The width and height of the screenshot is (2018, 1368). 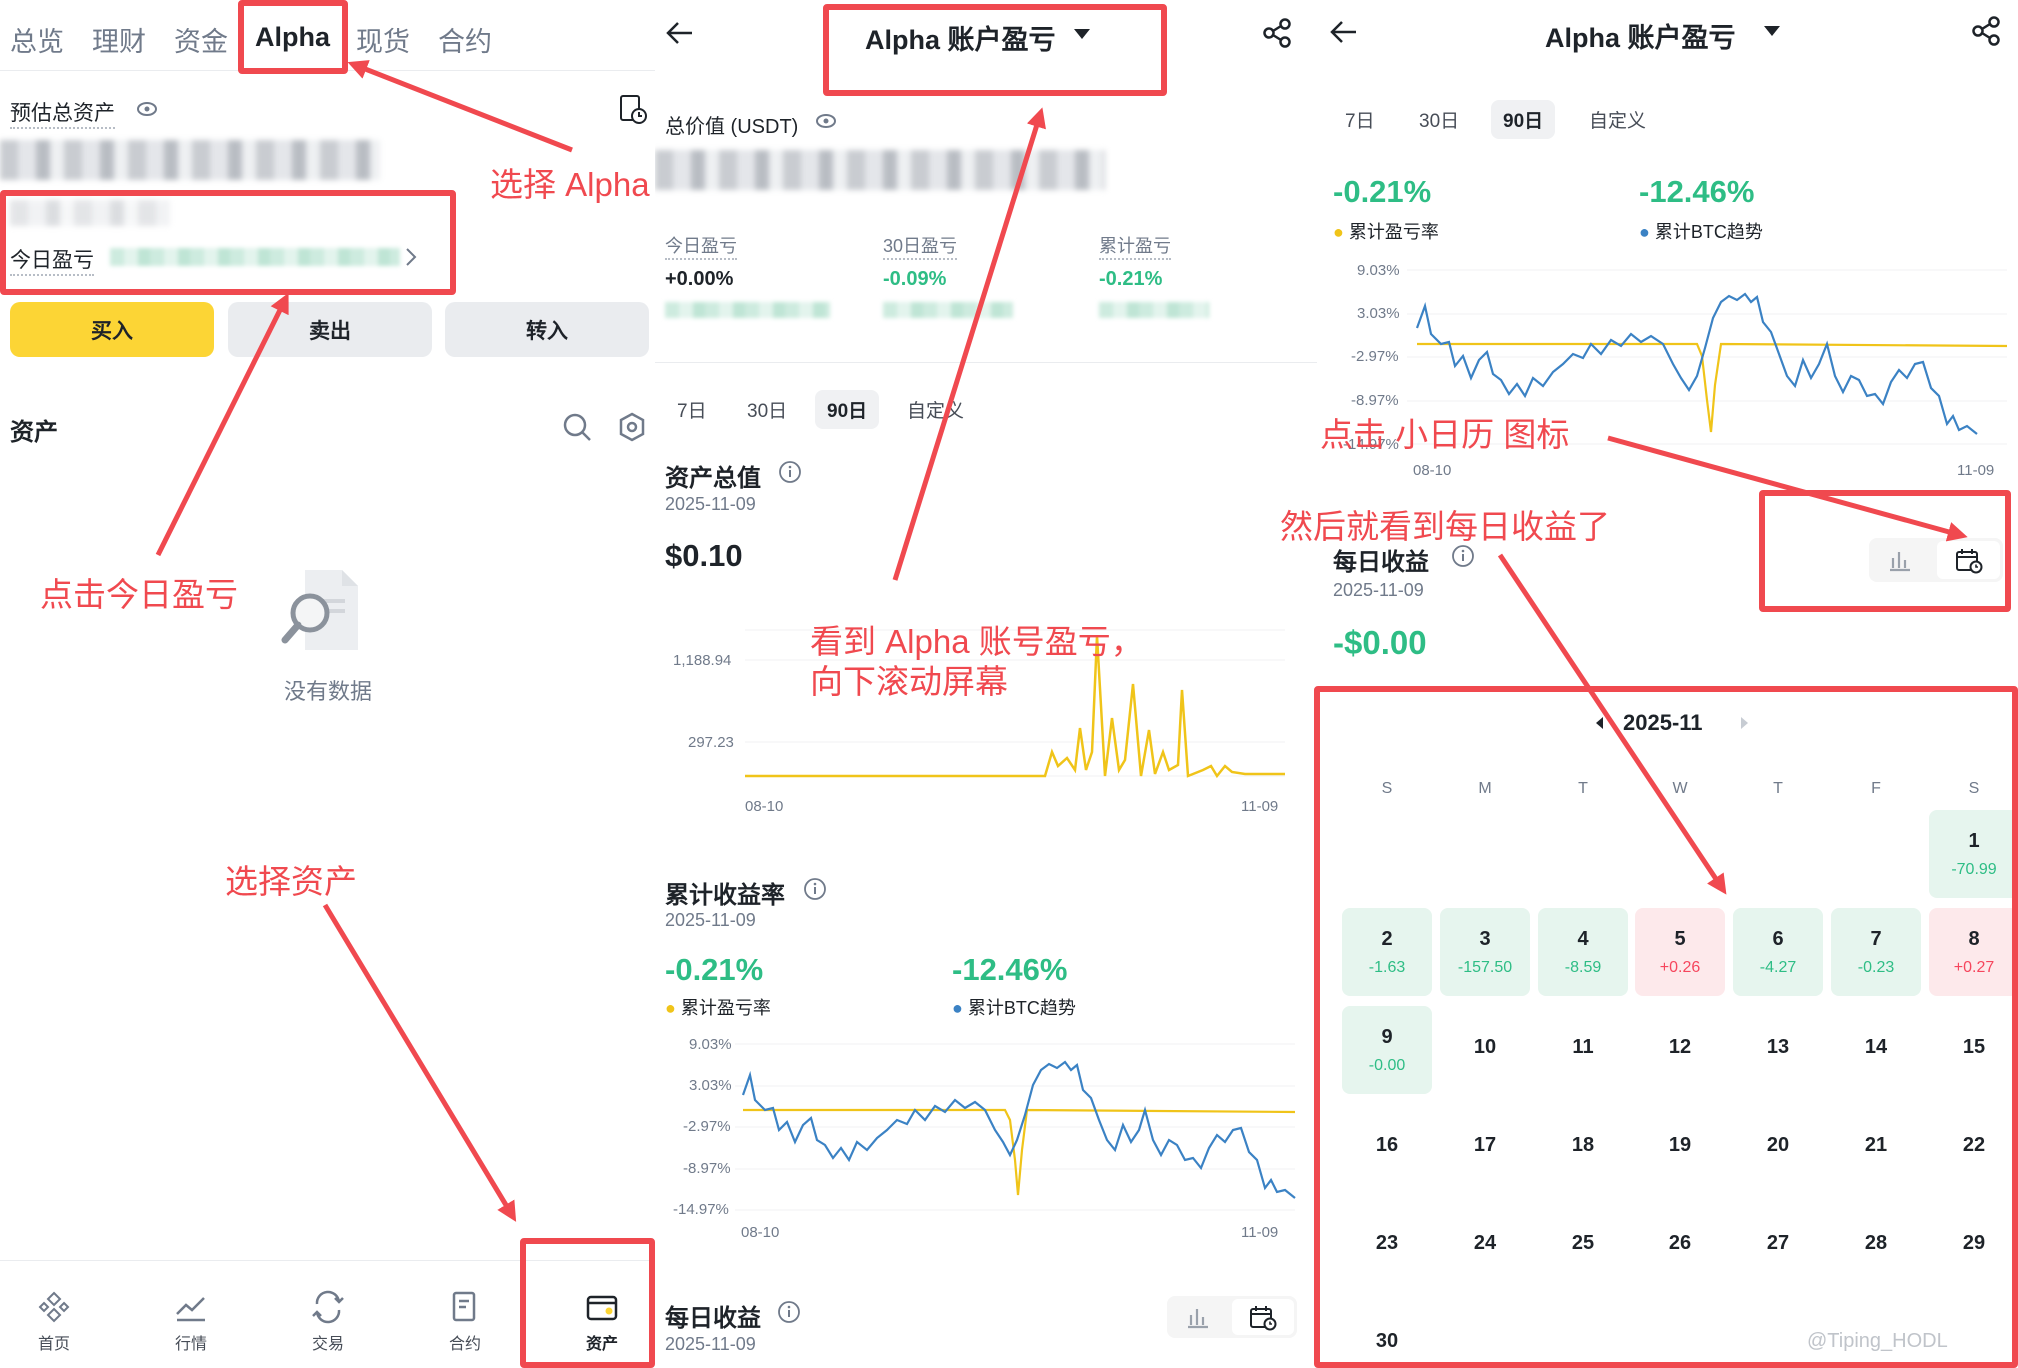 What do you see at coordinates (460, 106) in the screenshot?
I see `arrow-to-alpha-tab` at bounding box center [460, 106].